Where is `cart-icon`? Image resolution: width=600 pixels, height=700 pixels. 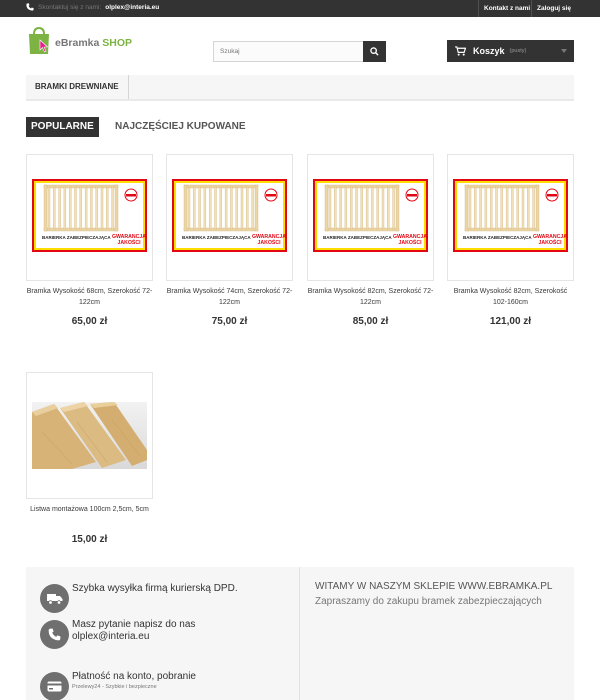 cart-icon is located at coordinates (460, 51).